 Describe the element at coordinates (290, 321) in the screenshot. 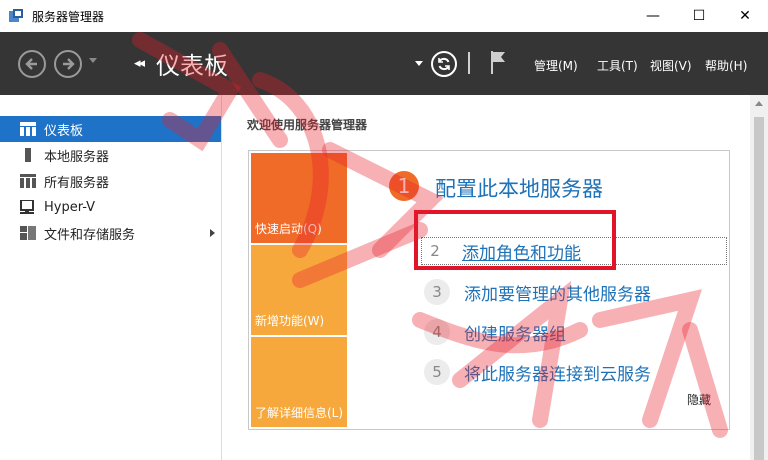

I see `tile-label: 新增功能(W)` at that location.